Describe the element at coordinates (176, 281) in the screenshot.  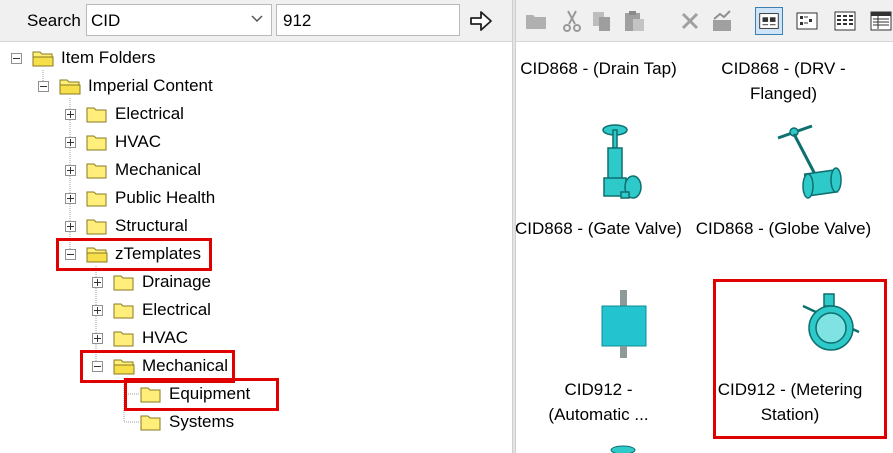
I see `tree-label: Drainage` at that location.